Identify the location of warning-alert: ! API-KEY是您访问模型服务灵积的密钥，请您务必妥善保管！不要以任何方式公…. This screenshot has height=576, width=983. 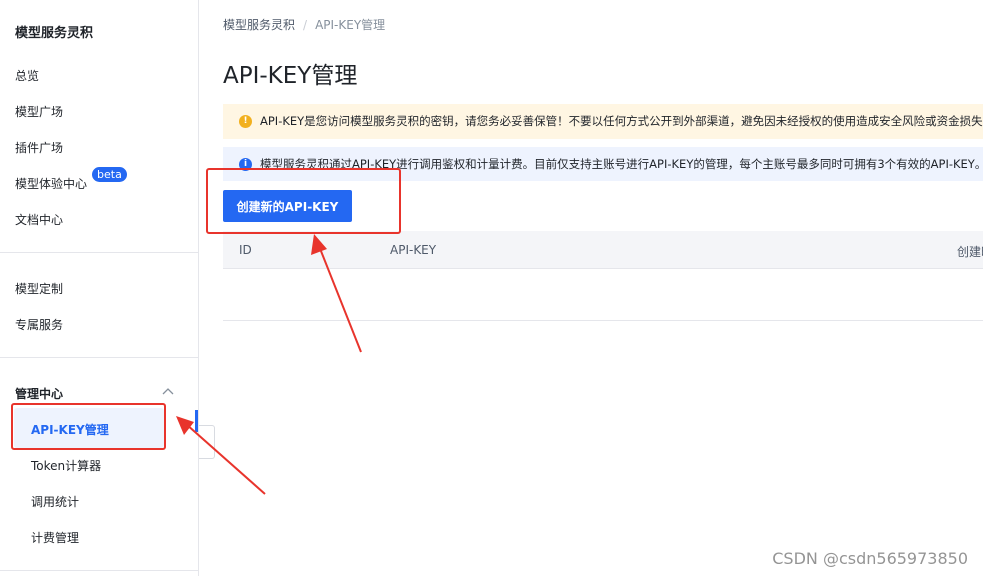
(603, 121).